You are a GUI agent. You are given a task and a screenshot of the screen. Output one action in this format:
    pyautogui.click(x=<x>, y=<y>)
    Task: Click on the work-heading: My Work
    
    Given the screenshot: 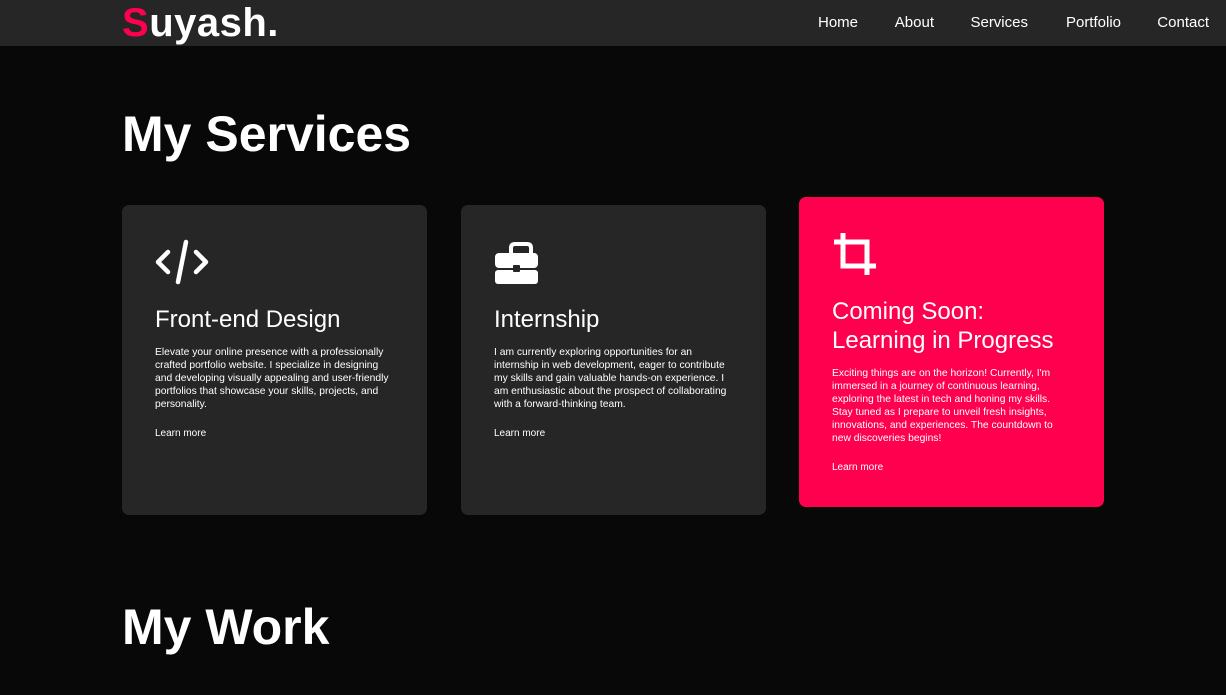 What is the action you would take?
    pyautogui.click(x=226, y=627)
    